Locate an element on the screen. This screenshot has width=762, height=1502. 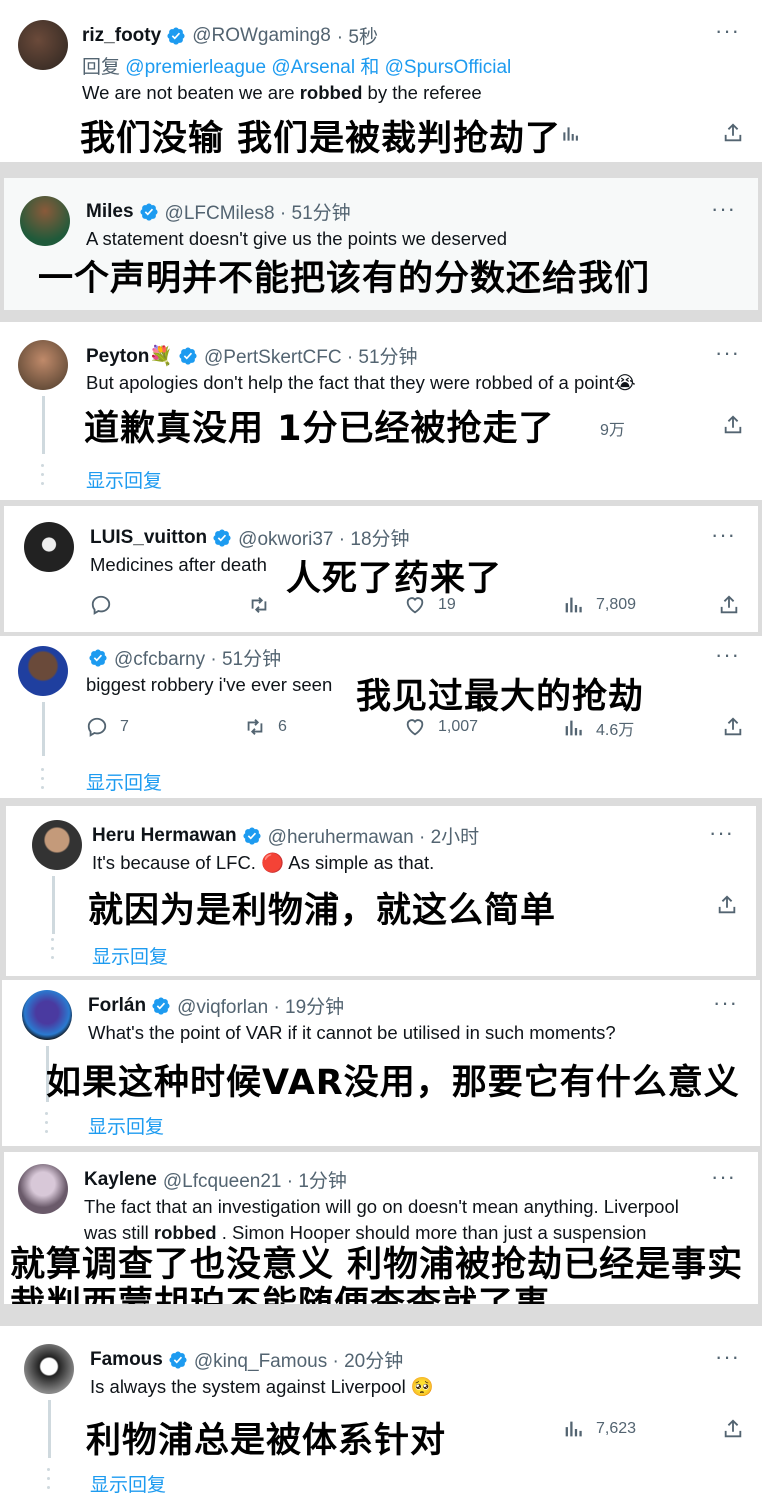
caption-overlay: 利物浦总是被体系针对 is located at coordinates (266, 1441).